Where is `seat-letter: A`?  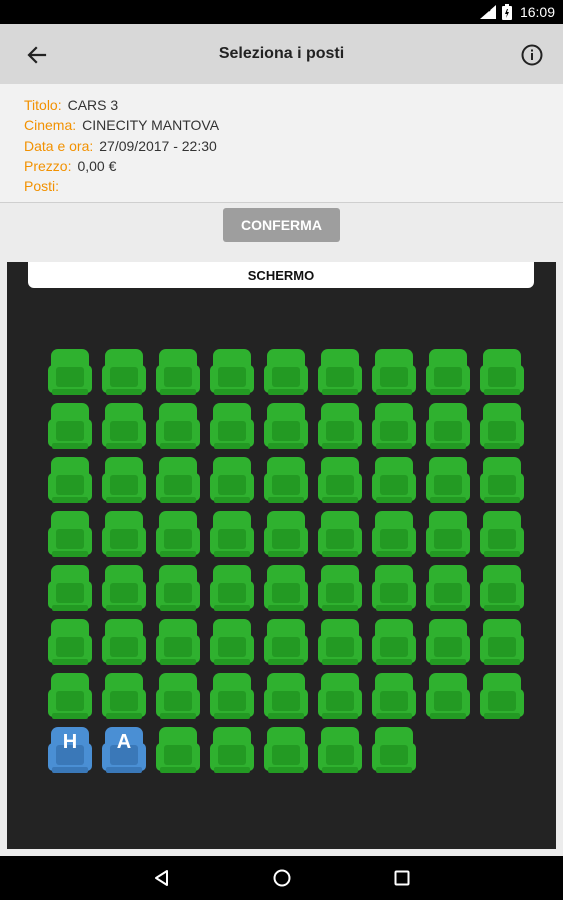
seat-letter: A is located at coordinates (124, 742).